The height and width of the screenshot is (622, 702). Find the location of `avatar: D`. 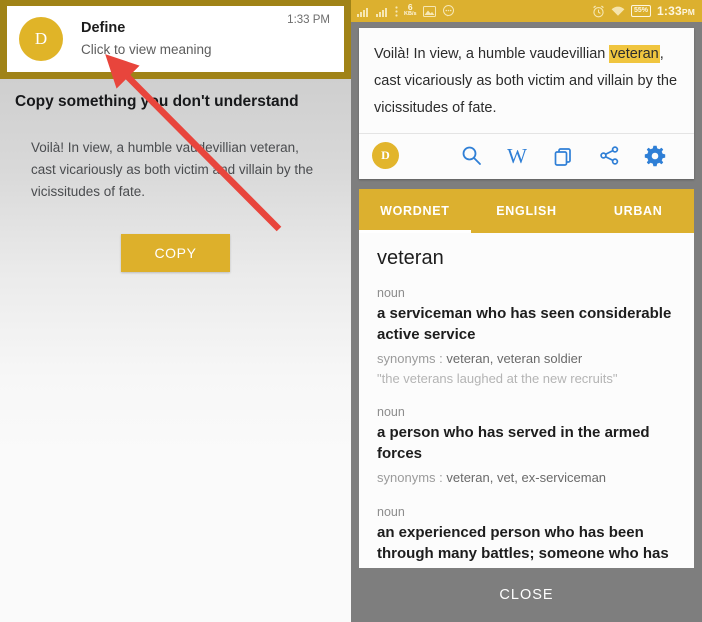

avatar: D is located at coordinates (41, 39).